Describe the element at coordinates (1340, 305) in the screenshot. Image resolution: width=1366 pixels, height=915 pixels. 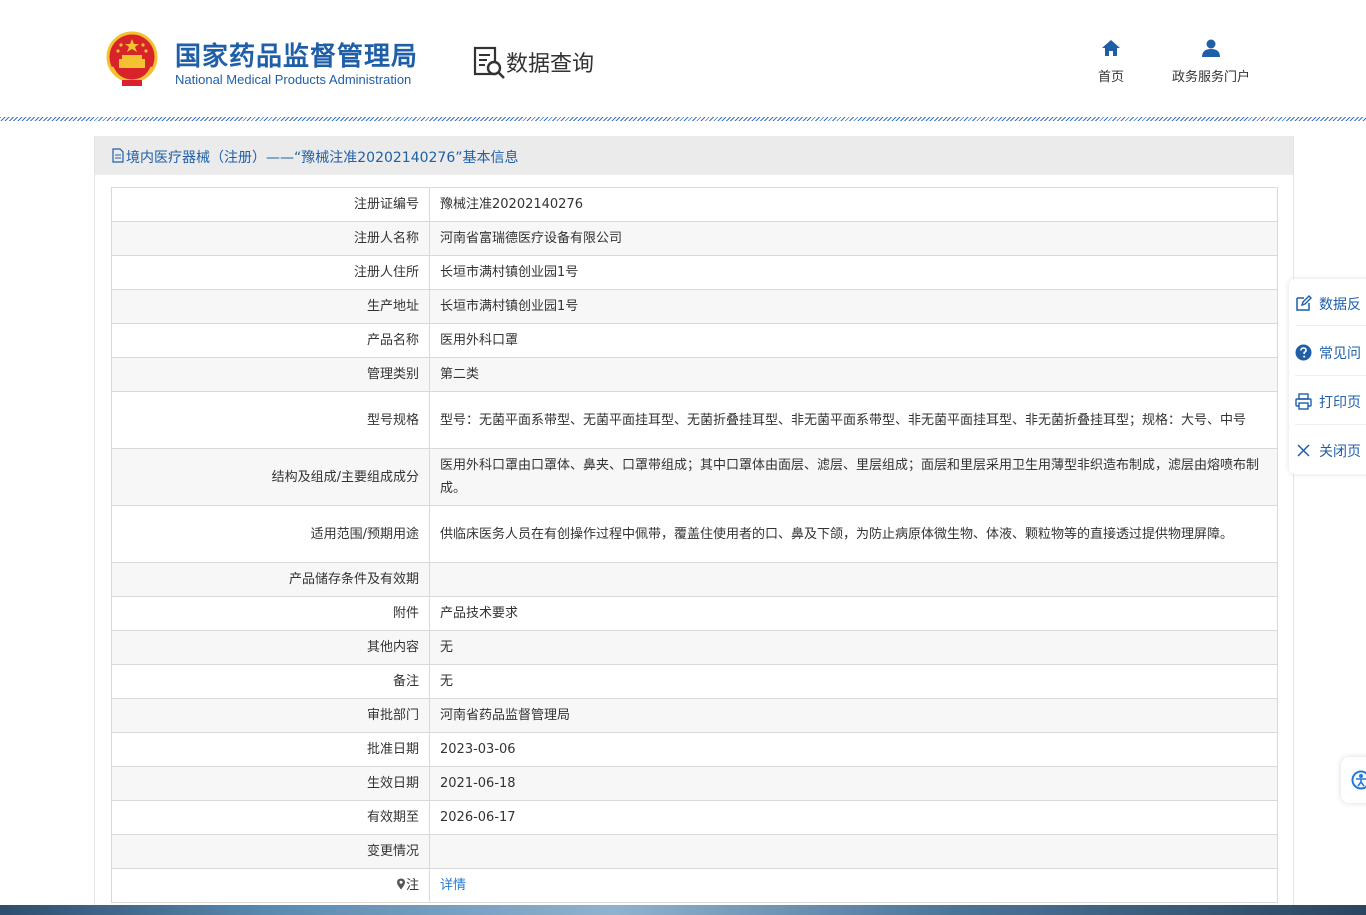
I see `feedback-label: 数据反` at that location.